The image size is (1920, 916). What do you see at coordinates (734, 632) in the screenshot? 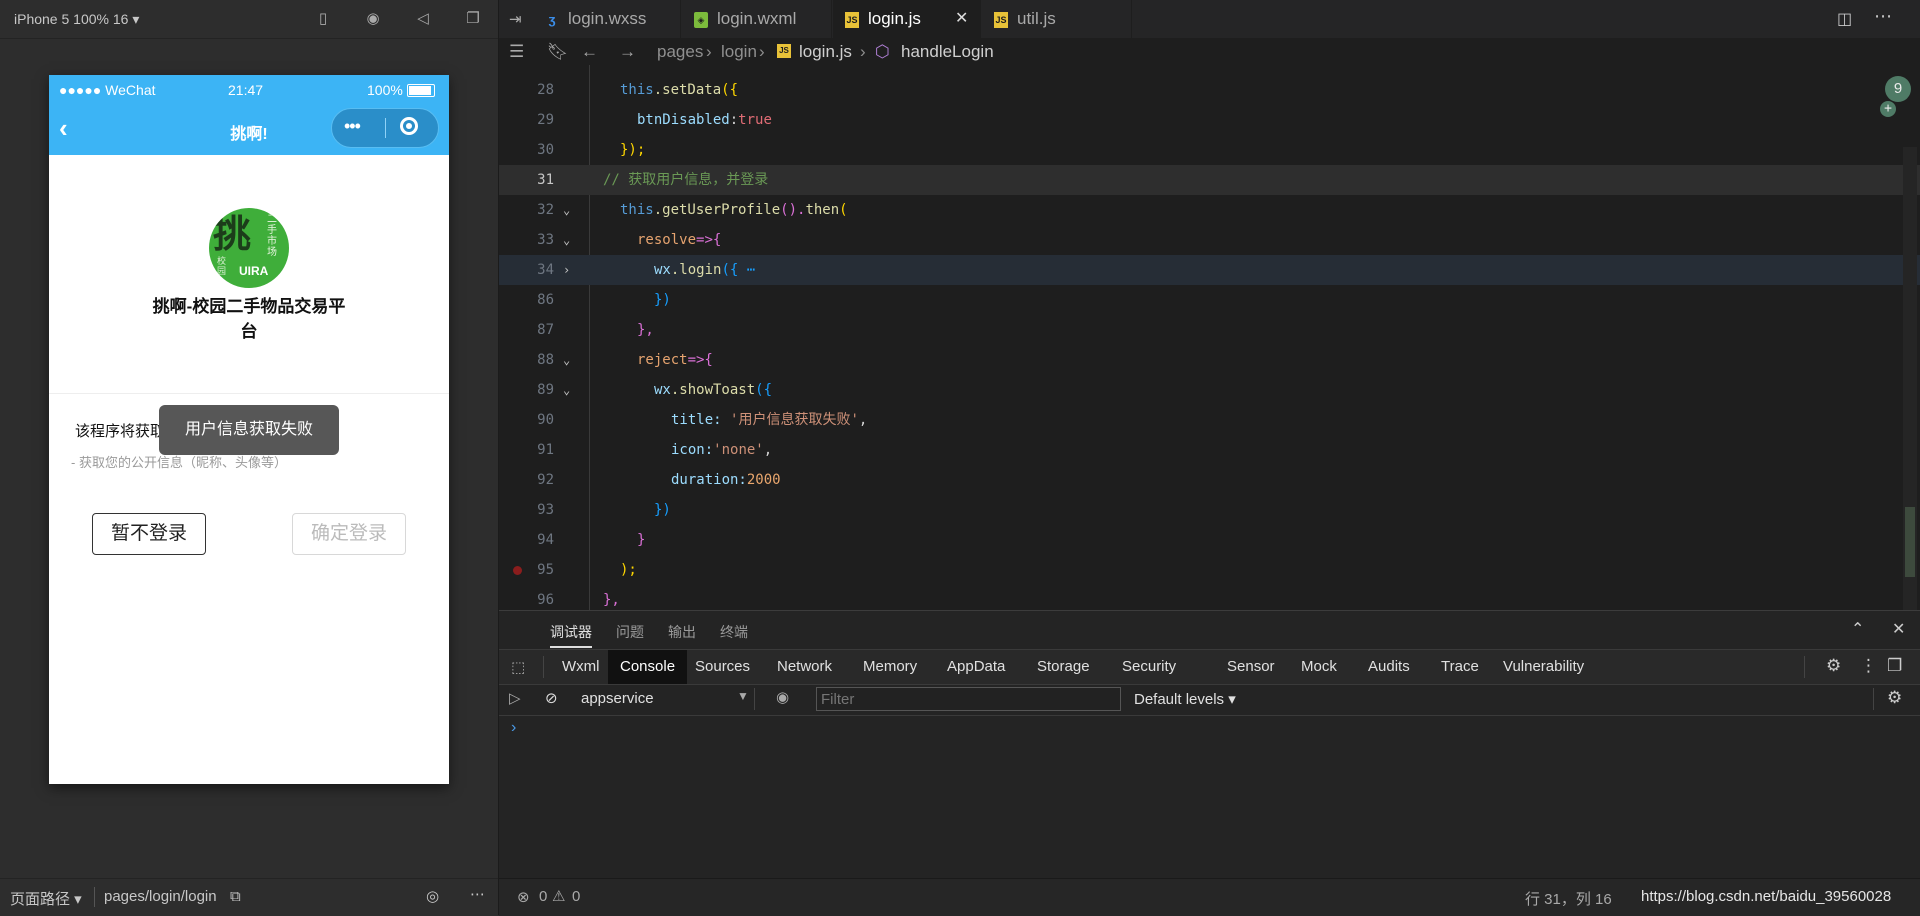
I see `tab-terminal: 终端` at bounding box center [734, 632].